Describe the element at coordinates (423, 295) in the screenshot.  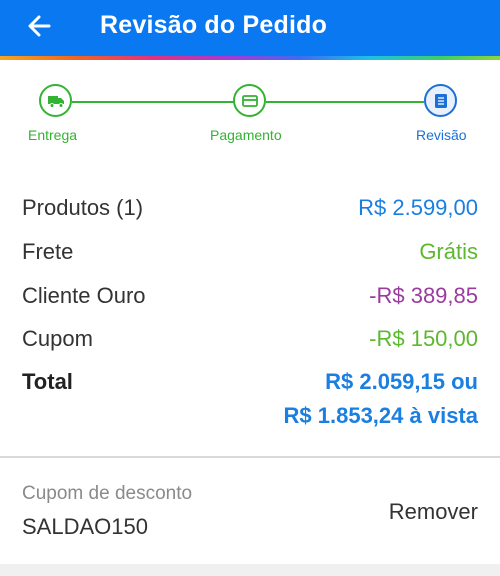
I see `gold-customer-value: -R$ 389,85` at that location.